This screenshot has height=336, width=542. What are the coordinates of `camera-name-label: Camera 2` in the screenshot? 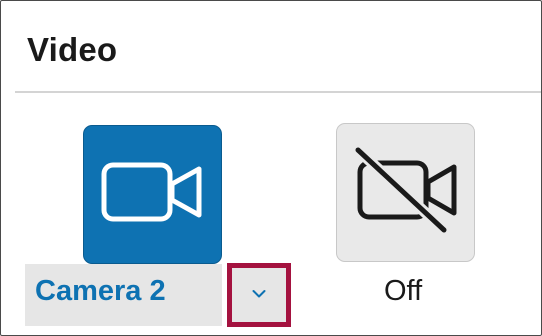 It's located at (100, 291).